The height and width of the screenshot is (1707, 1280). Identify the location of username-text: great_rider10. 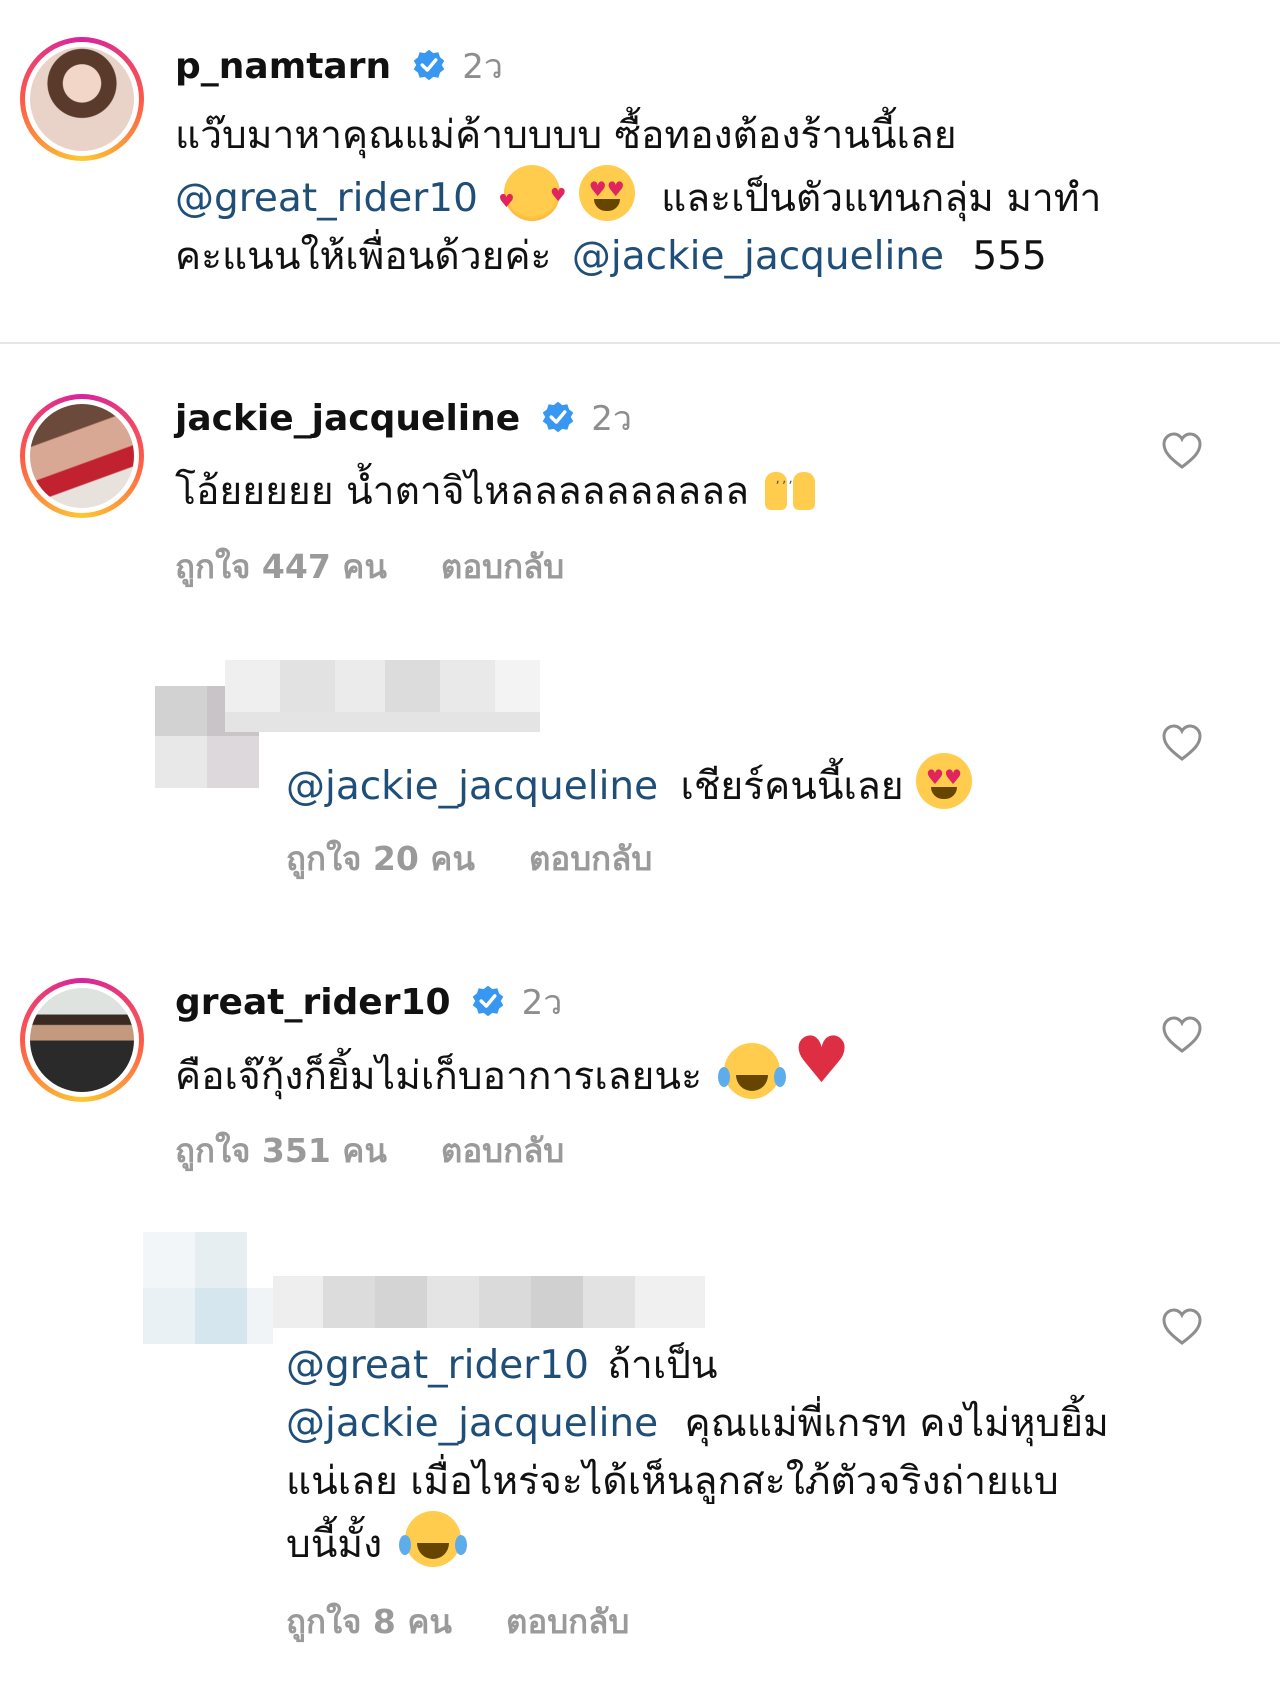
(313, 1002).